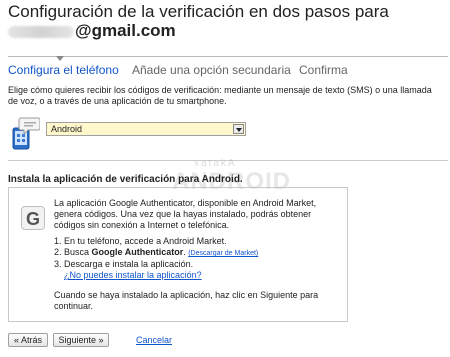 The height and width of the screenshot is (357, 450). Describe the element at coordinates (146, 129) in the screenshot. I see `device-type-select: Android` at that location.